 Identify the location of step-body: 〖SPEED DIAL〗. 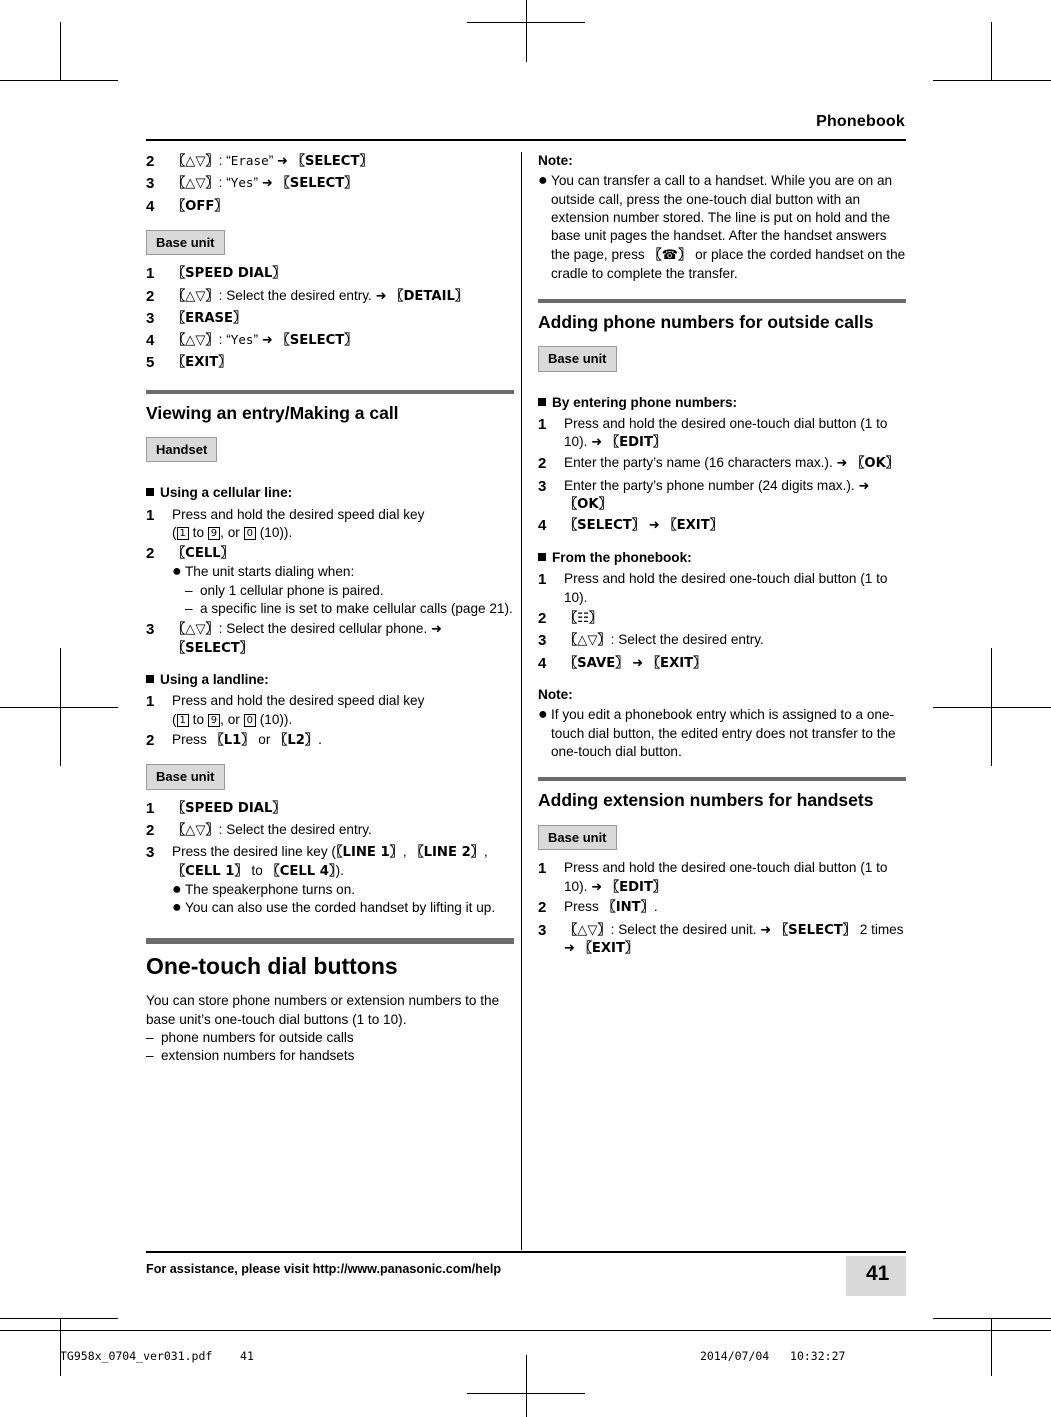
(343, 274).